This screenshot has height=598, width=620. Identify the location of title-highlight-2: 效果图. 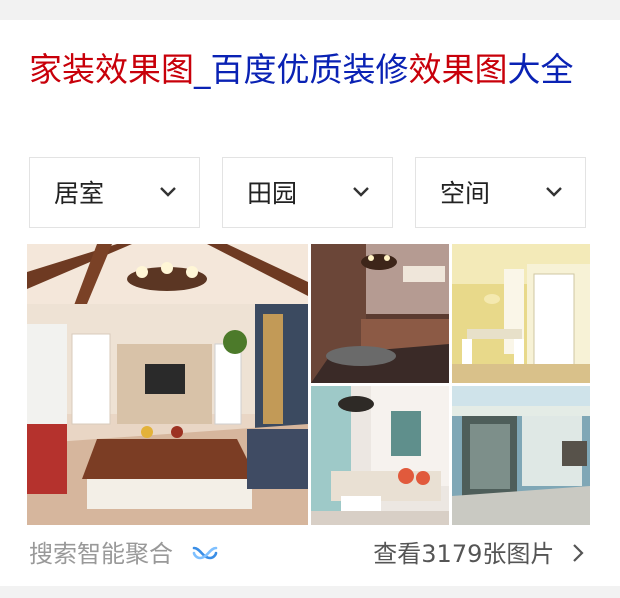
(458, 69).